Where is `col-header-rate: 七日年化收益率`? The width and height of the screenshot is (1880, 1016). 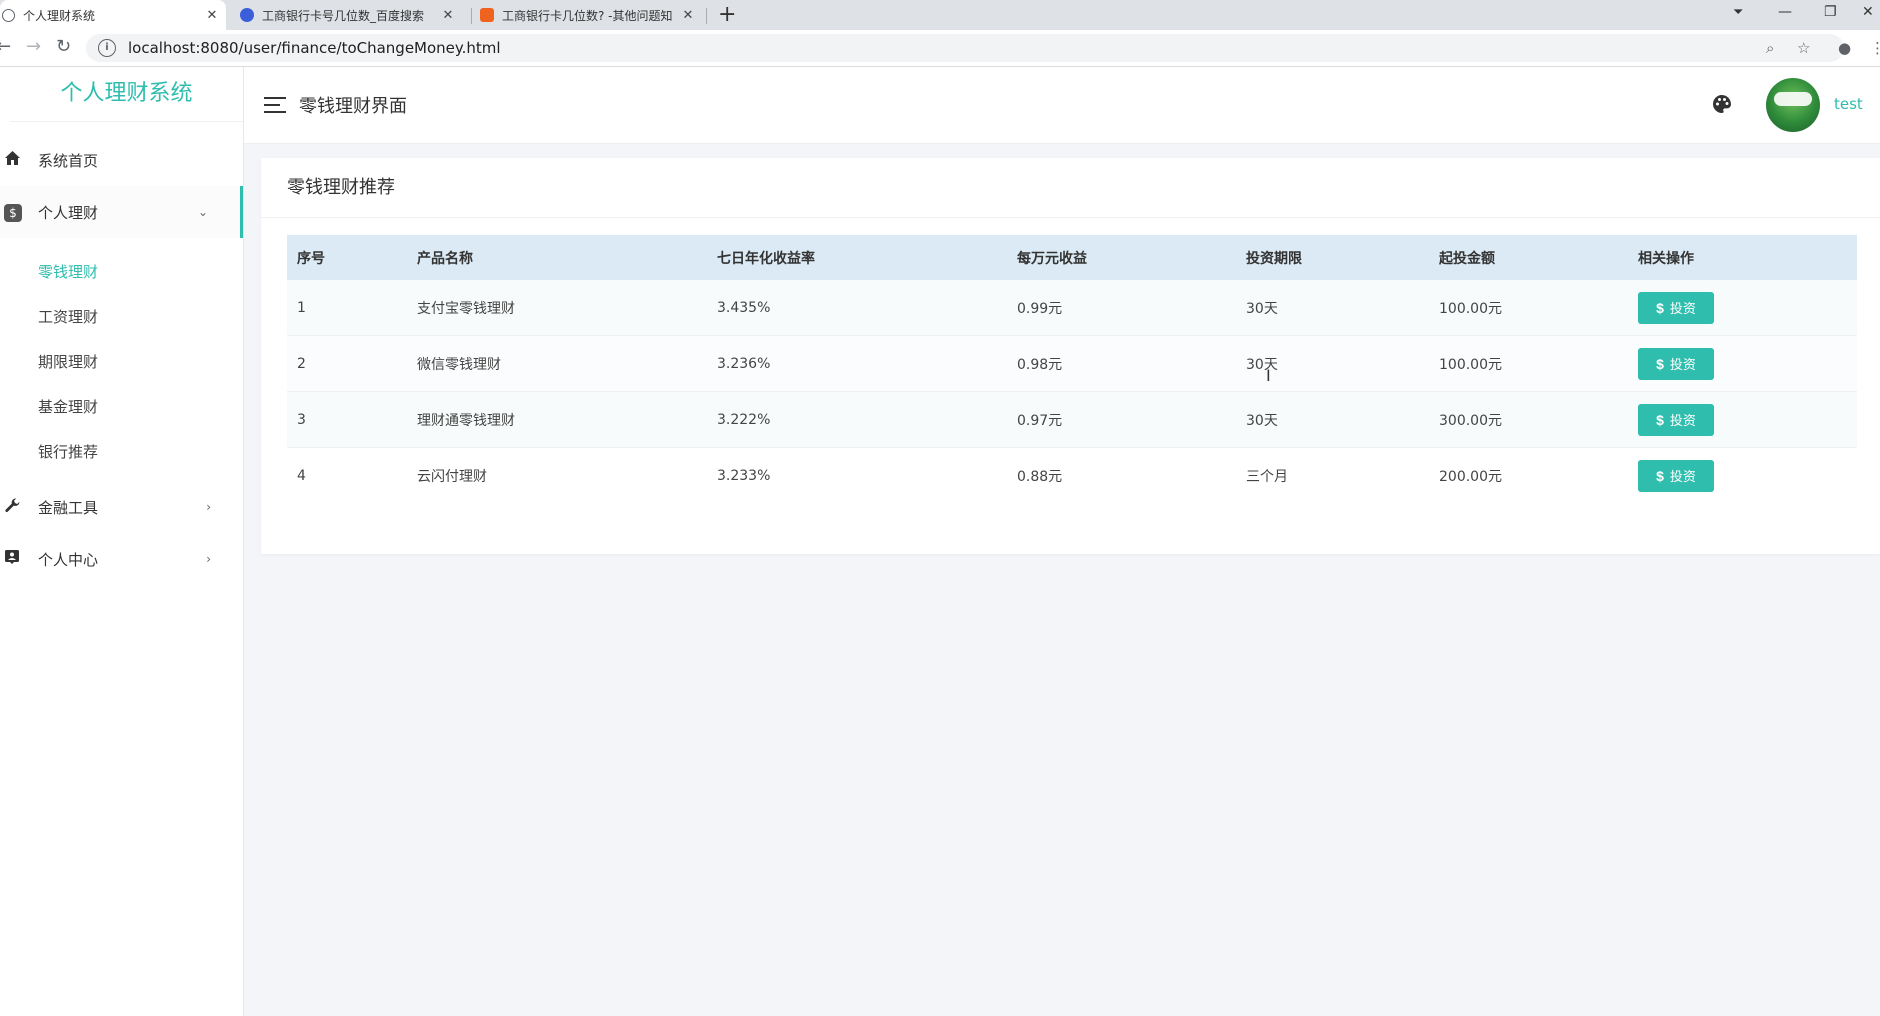 col-header-rate: 七日年化收益率 is located at coordinates (857, 257).